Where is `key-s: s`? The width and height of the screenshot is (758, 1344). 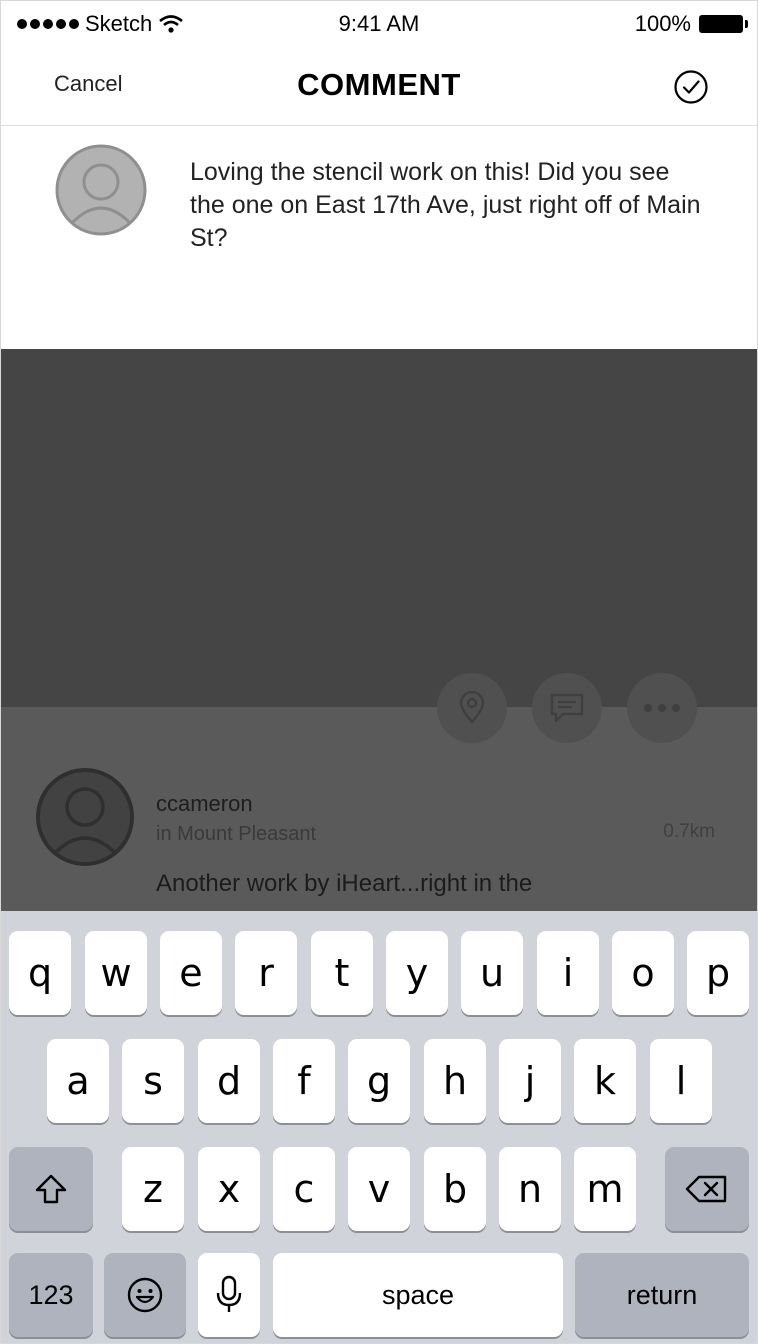 key-s: s is located at coordinates (153, 1081).